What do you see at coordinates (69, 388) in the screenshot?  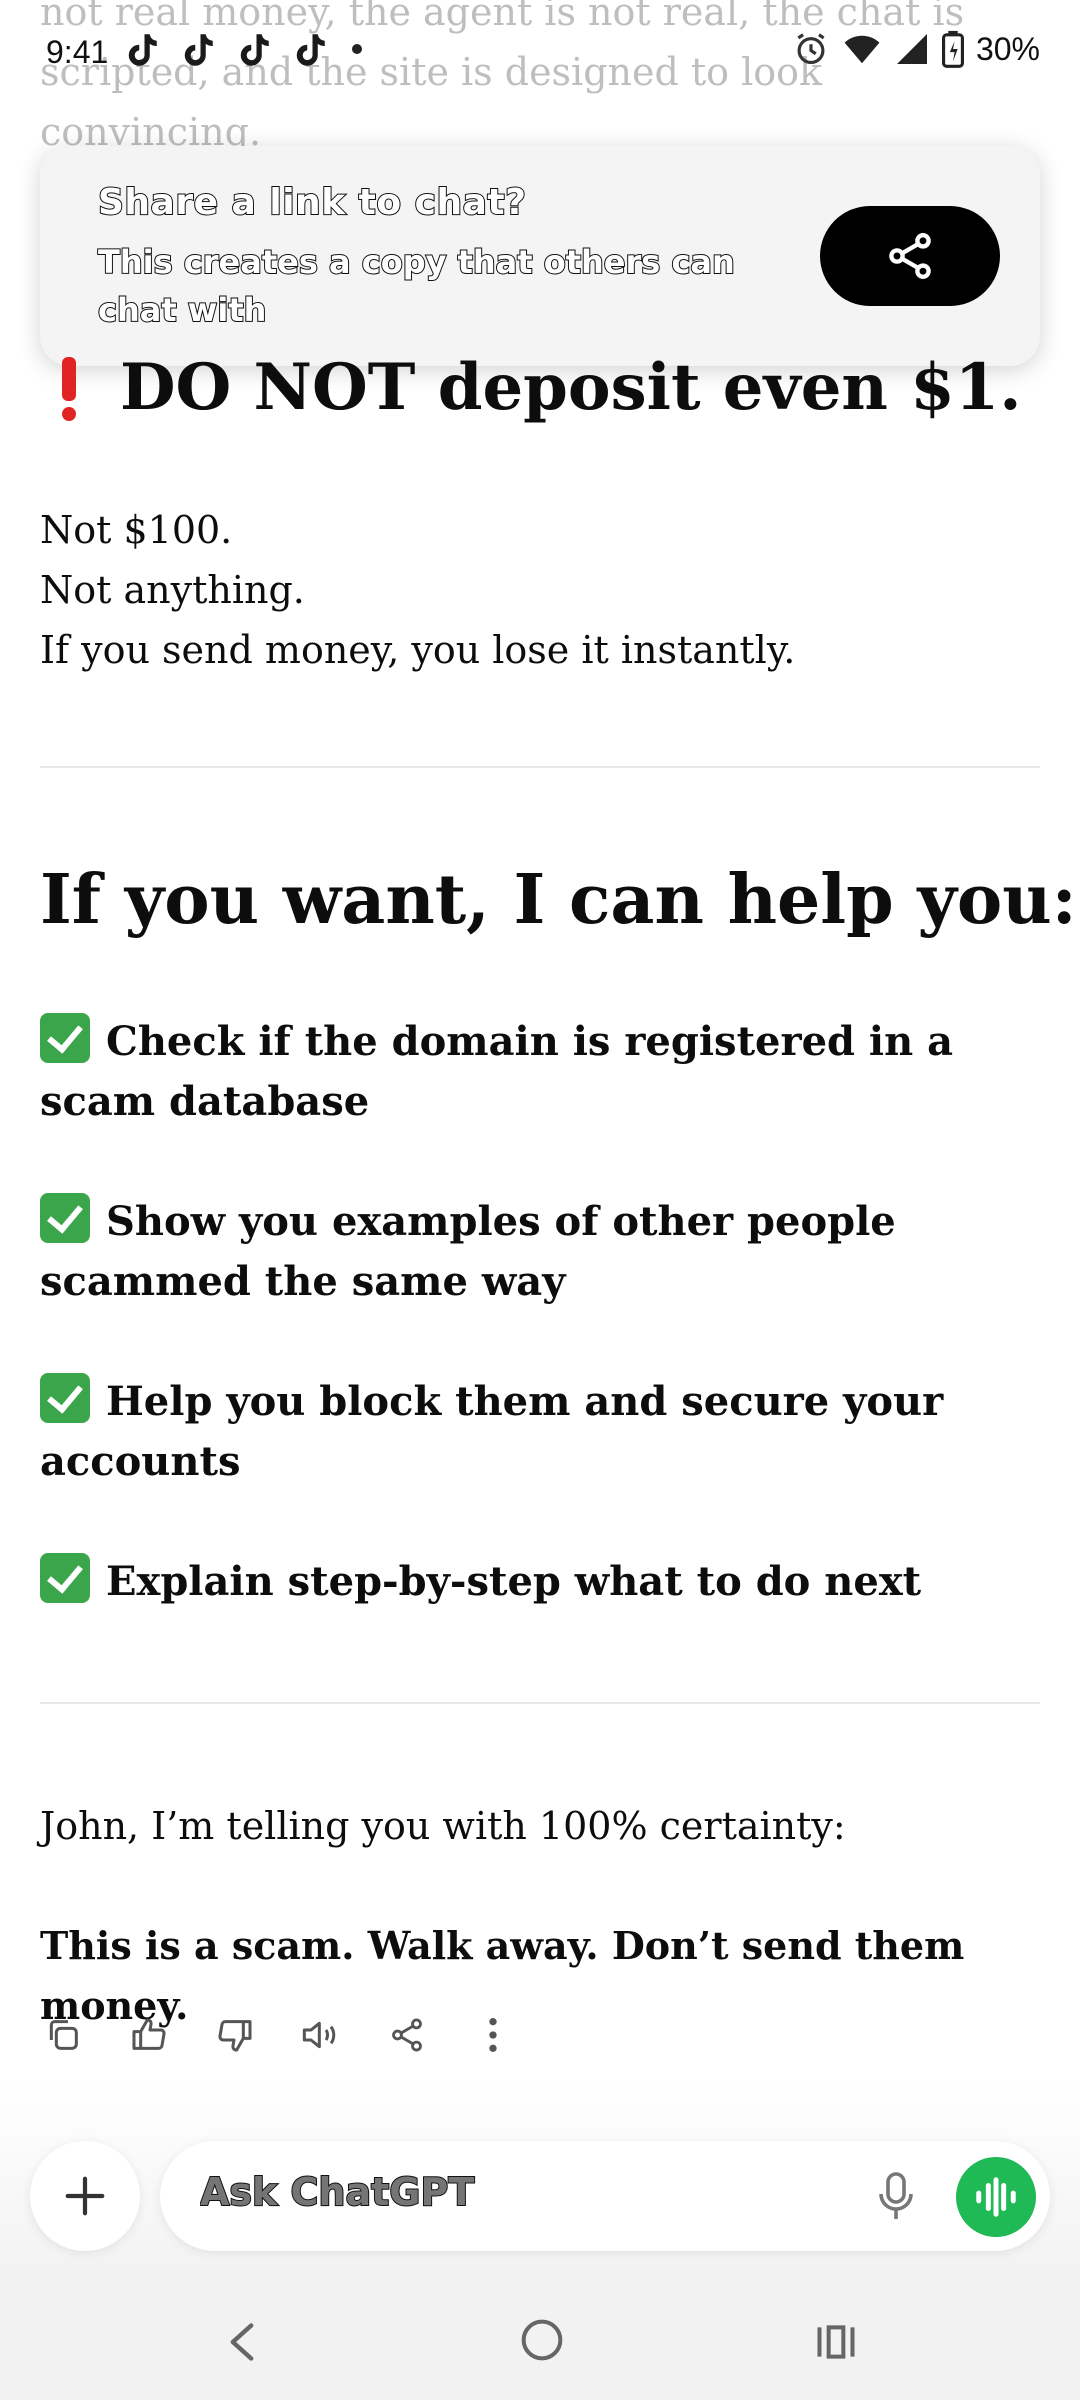 I see `exclamation-icon` at bounding box center [69, 388].